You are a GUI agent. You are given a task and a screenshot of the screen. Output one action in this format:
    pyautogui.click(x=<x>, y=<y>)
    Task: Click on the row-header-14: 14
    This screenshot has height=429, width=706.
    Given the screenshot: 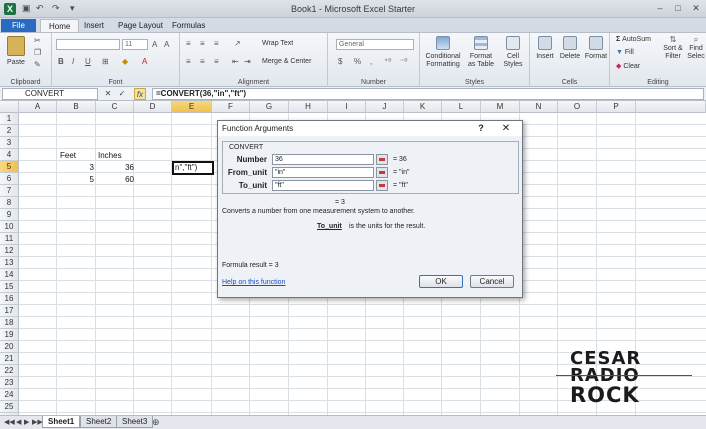 What is the action you would take?
    pyautogui.click(x=9, y=275)
    